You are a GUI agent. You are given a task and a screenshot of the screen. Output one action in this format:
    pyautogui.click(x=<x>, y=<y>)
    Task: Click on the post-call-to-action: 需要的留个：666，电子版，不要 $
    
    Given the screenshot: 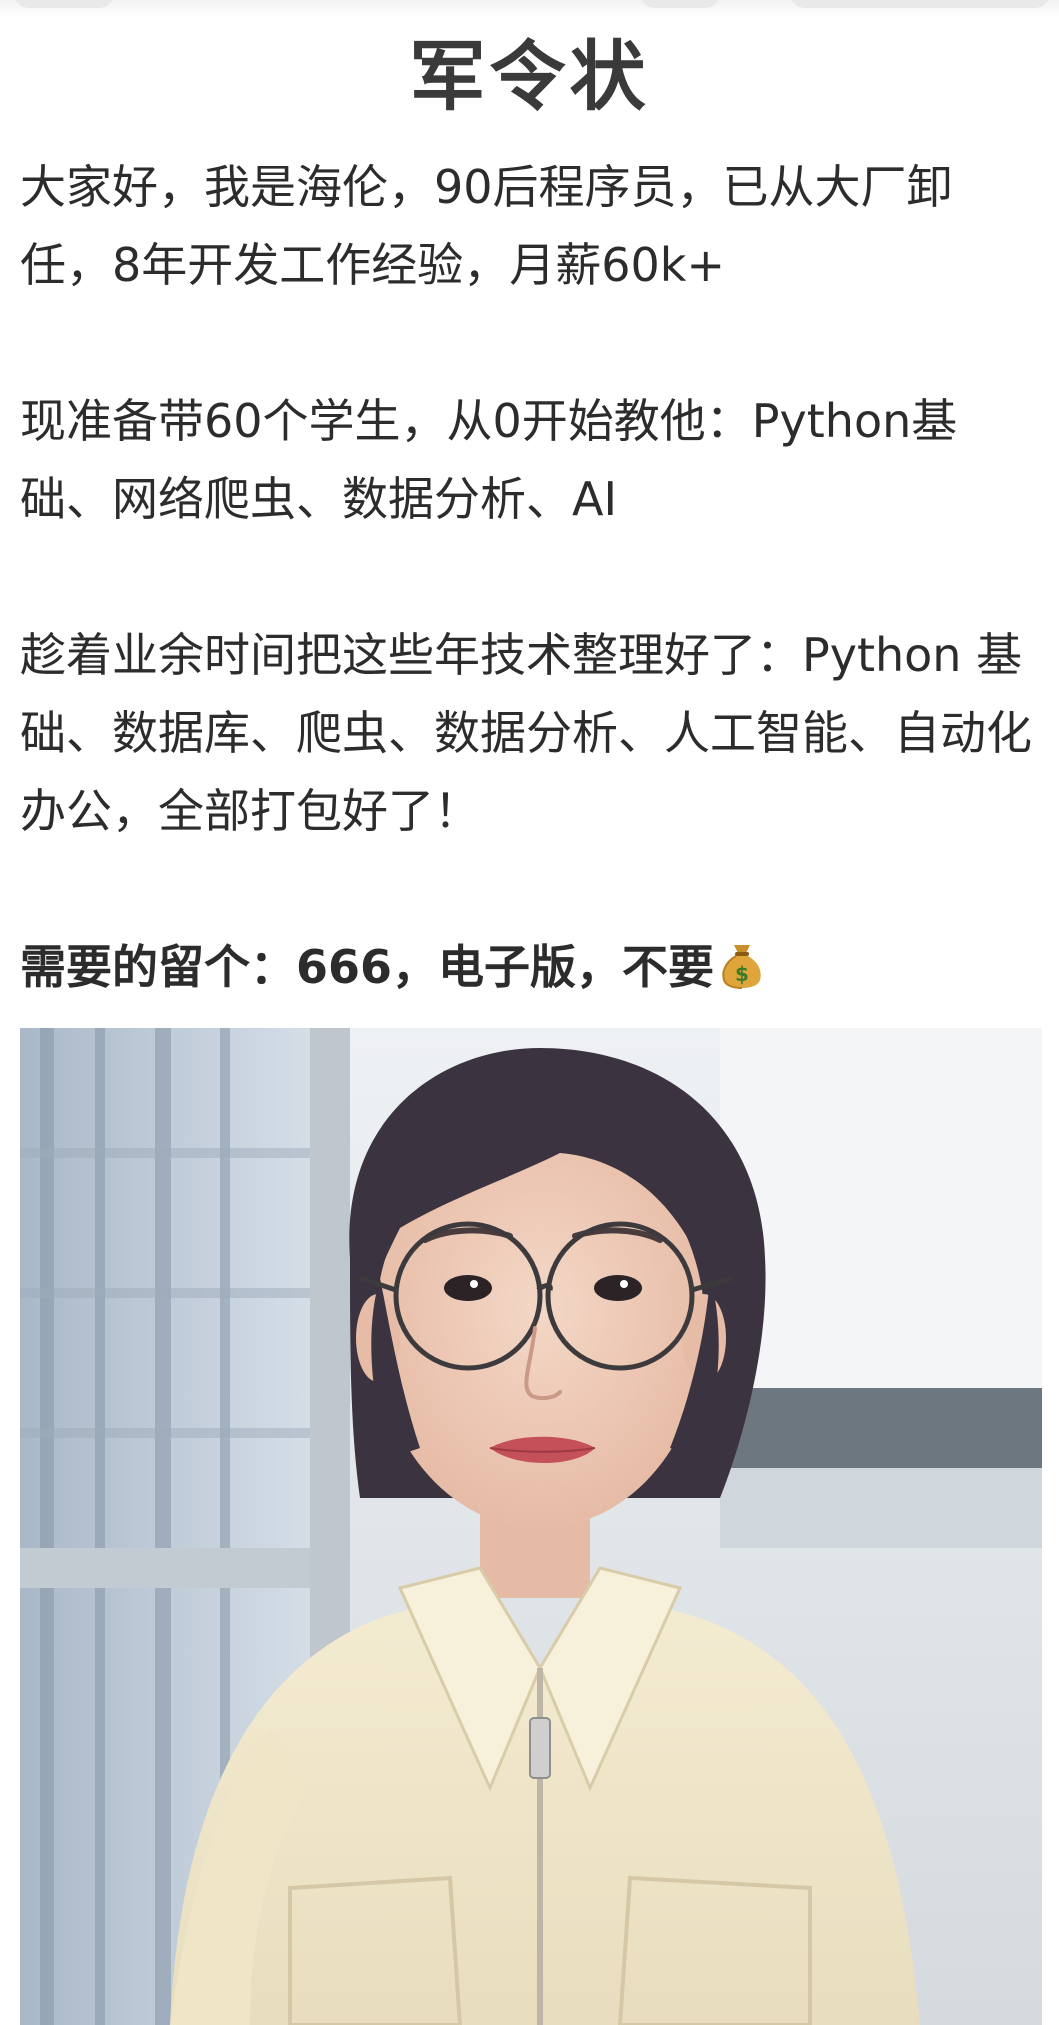 What is the action you would take?
    pyautogui.click(x=530, y=970)
    